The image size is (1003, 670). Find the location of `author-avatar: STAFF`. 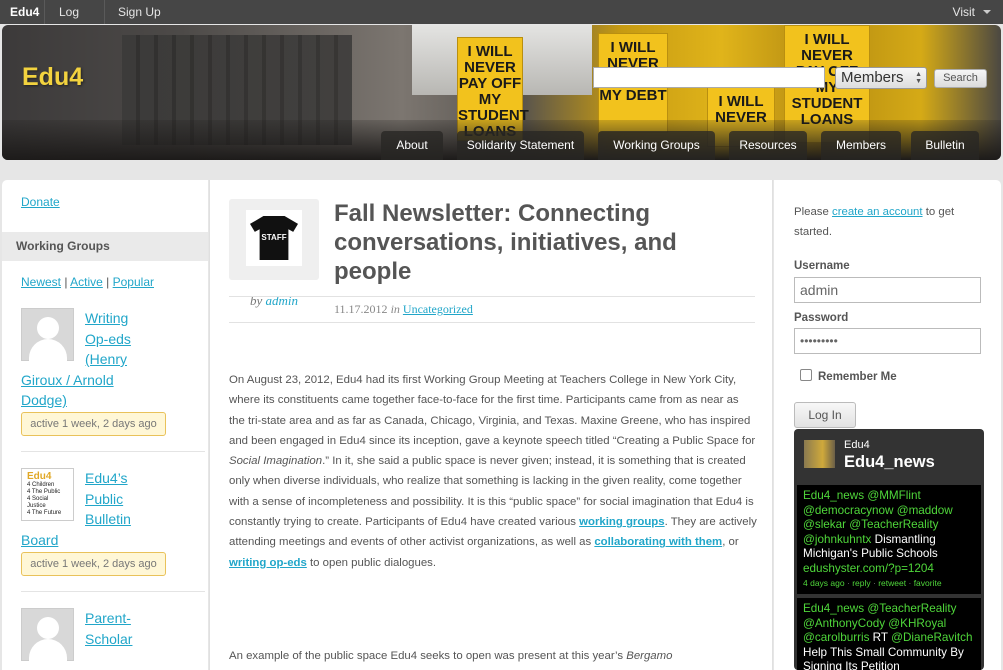

author-avatar: STAFF is located at coordinates (274, 238).